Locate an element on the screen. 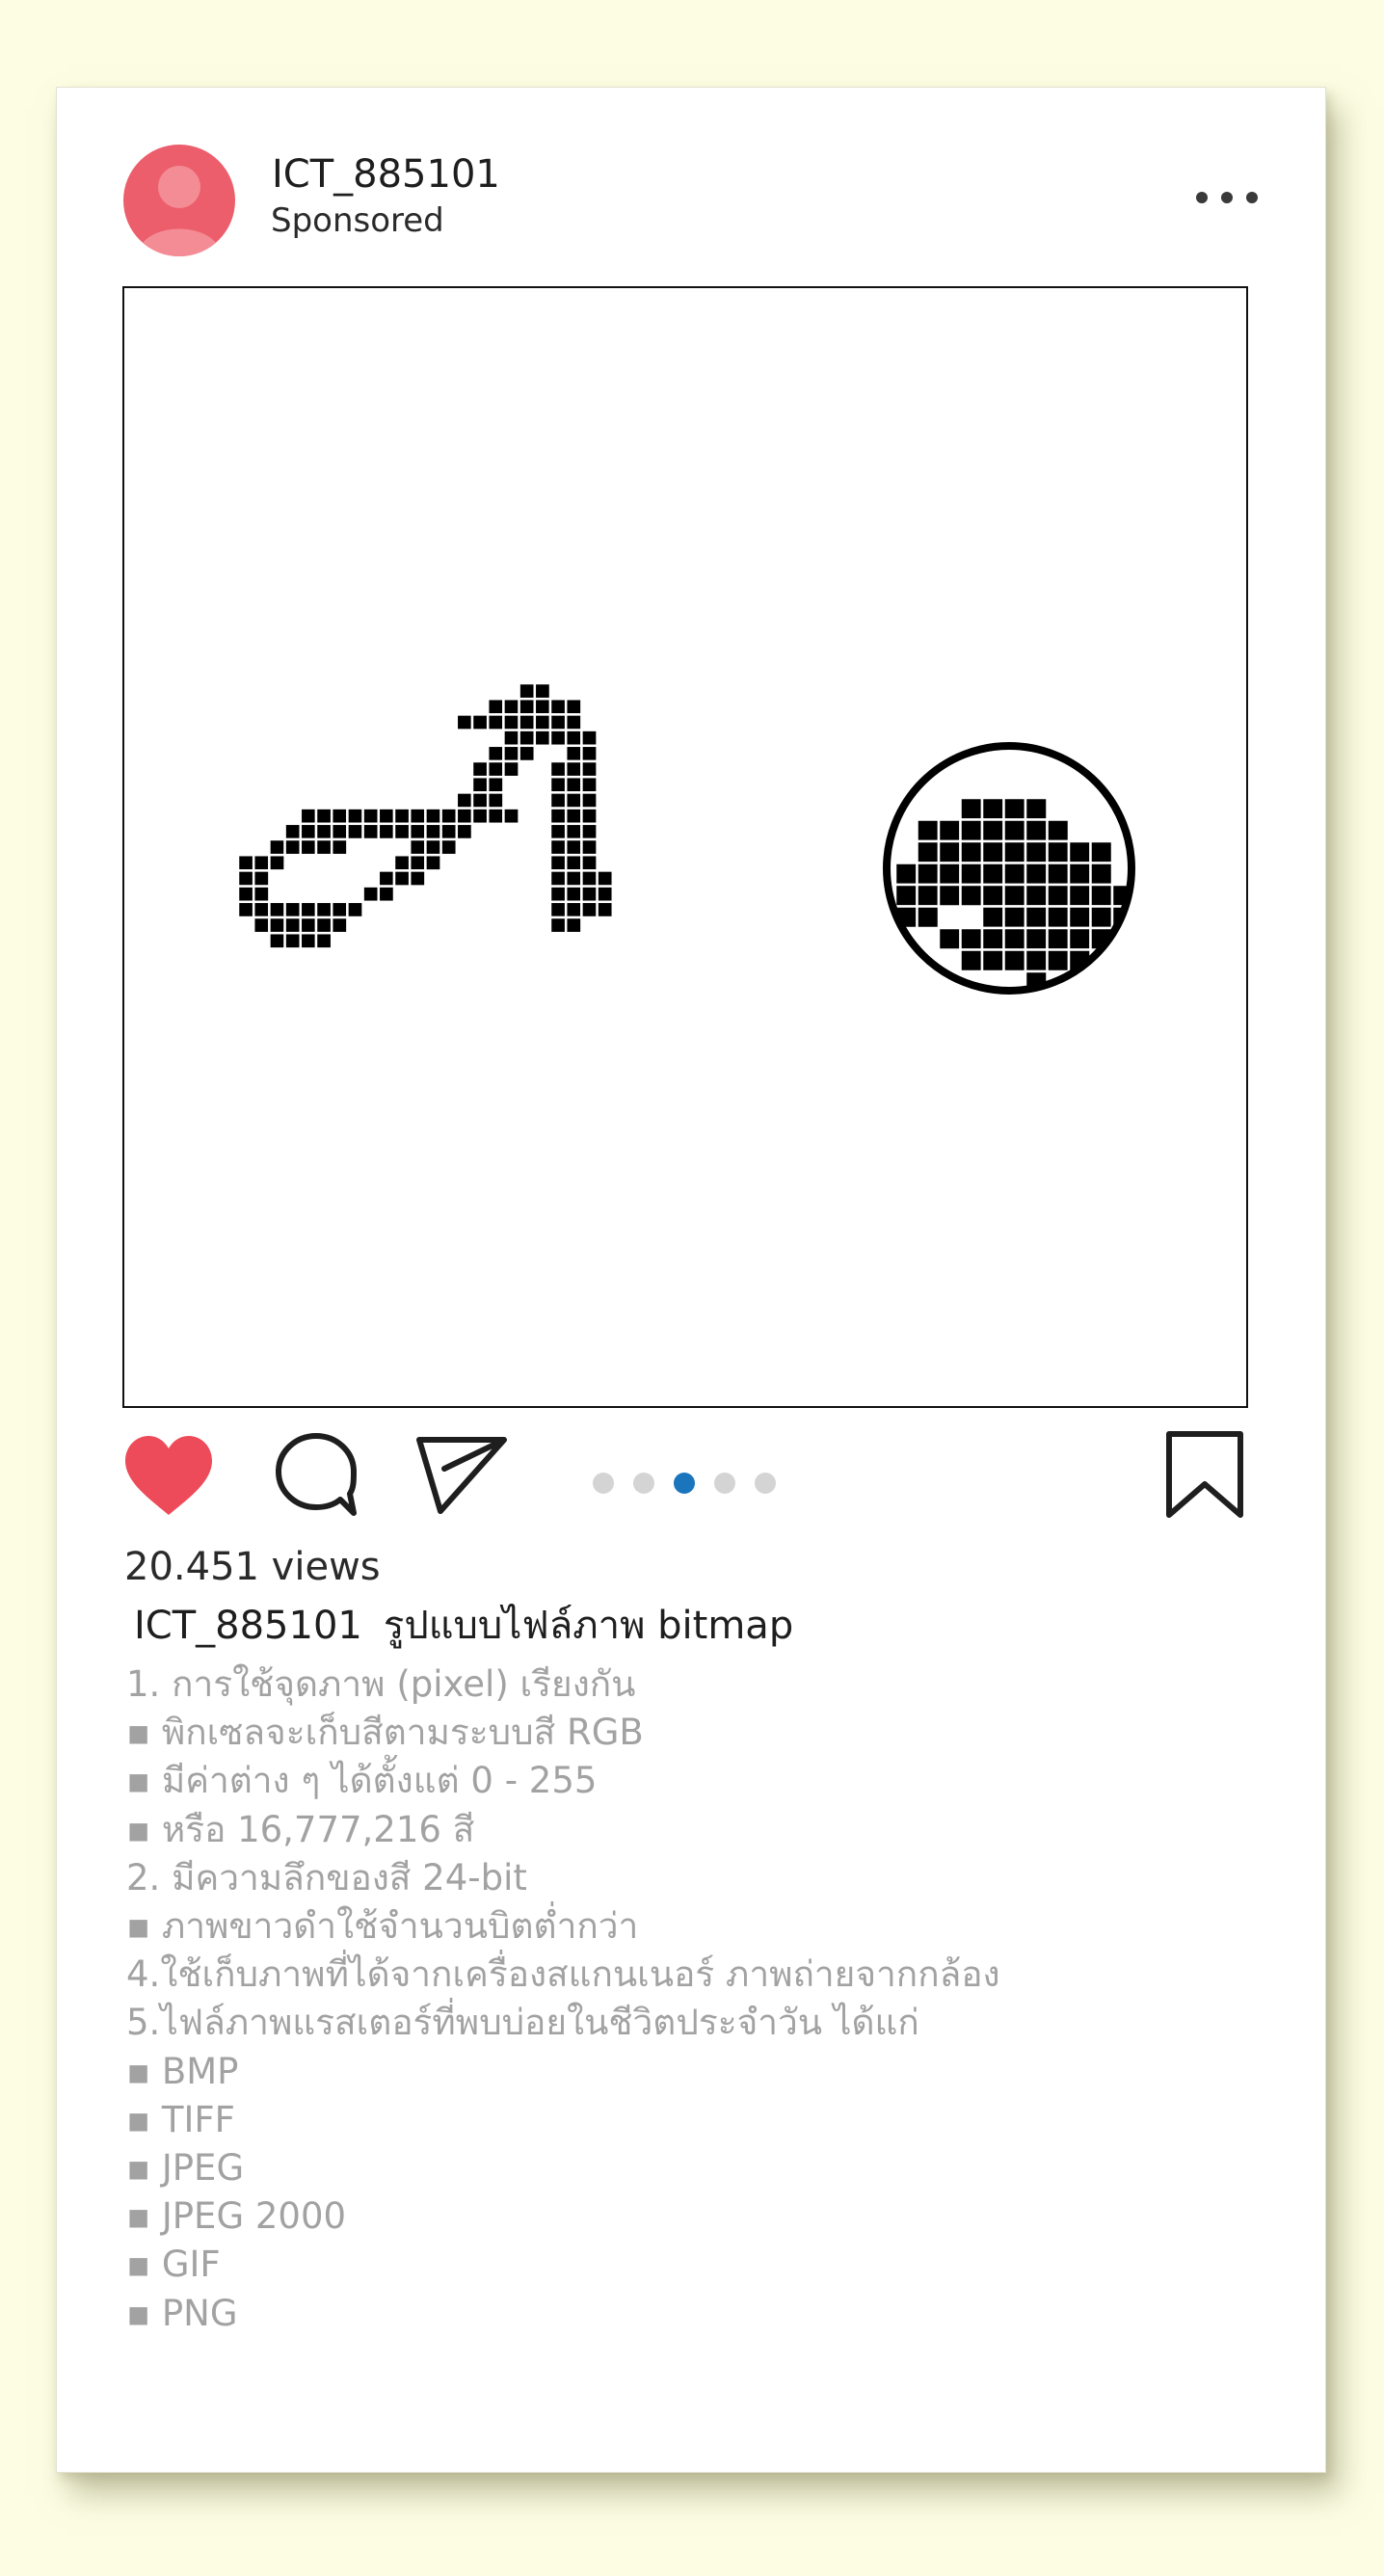 This screenshot has width=1384, height=2576. post-username: ICT_885101 is located at coordinates (386, 174).